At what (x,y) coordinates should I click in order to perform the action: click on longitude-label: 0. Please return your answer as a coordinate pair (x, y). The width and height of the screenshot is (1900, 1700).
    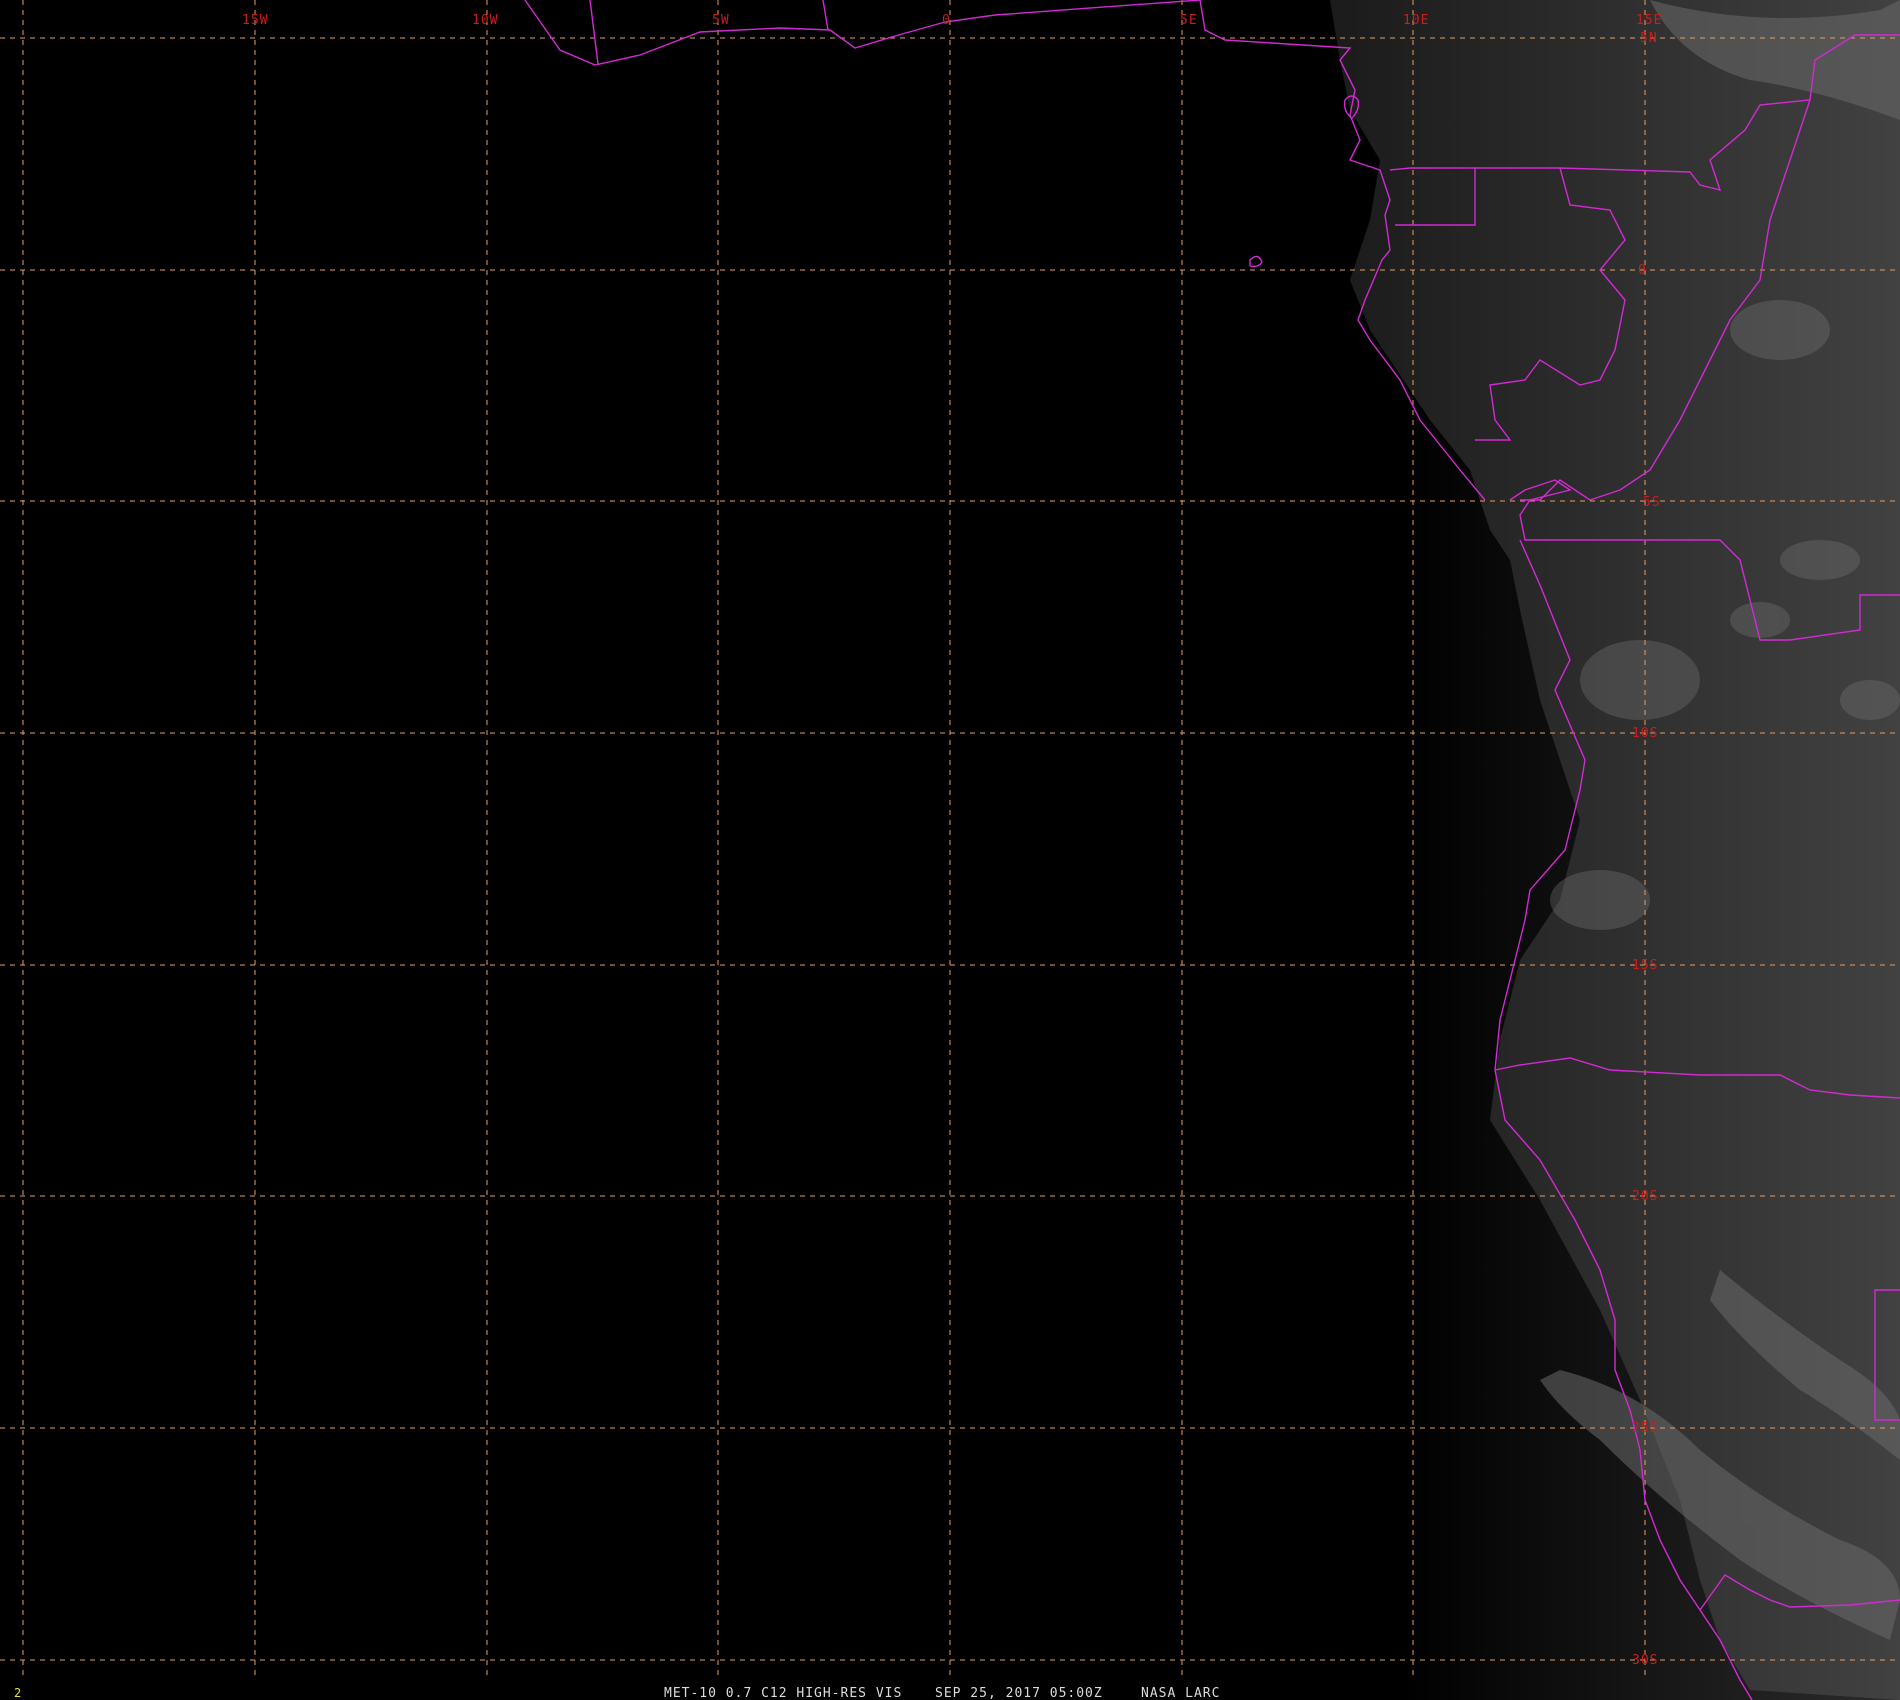
    Looking at the image, I should click on (946, 20).